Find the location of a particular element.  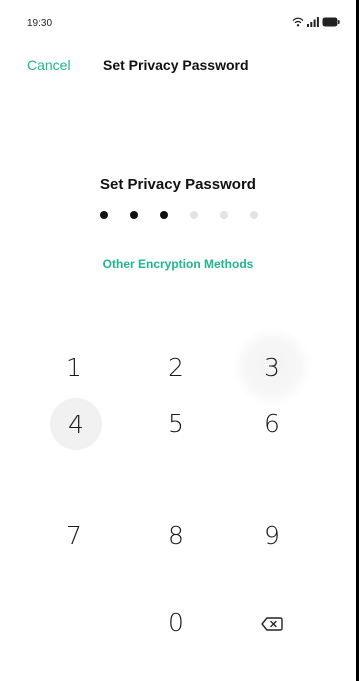

key-2: 2 is located at coordinates (176, 367).